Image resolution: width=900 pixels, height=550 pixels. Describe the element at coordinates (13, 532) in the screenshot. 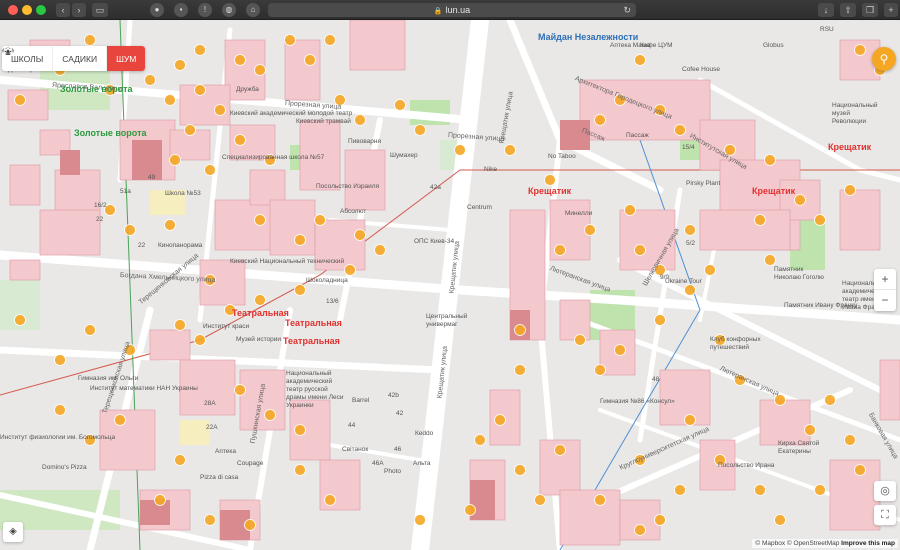

I see `layers-button: ◈` at that location.